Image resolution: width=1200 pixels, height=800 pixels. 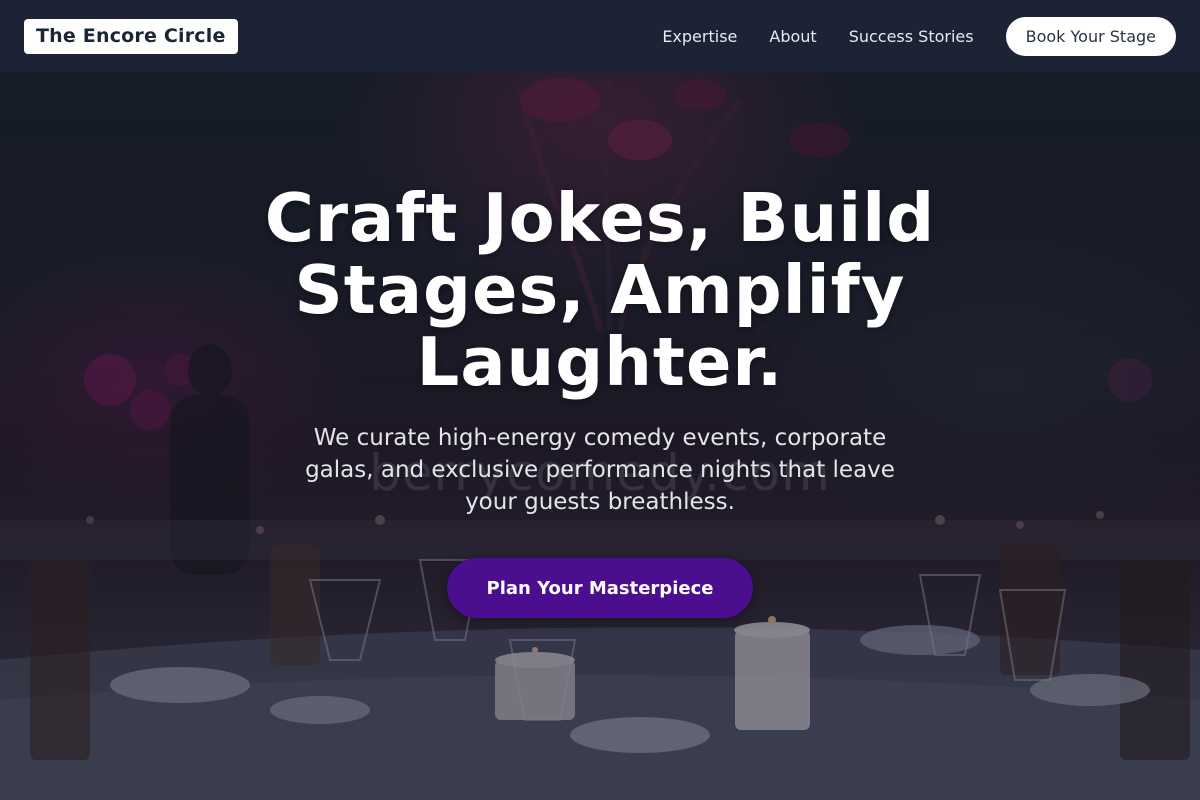 I want to click on site-logo: The Encore Circle, so click(x=131, y=36).